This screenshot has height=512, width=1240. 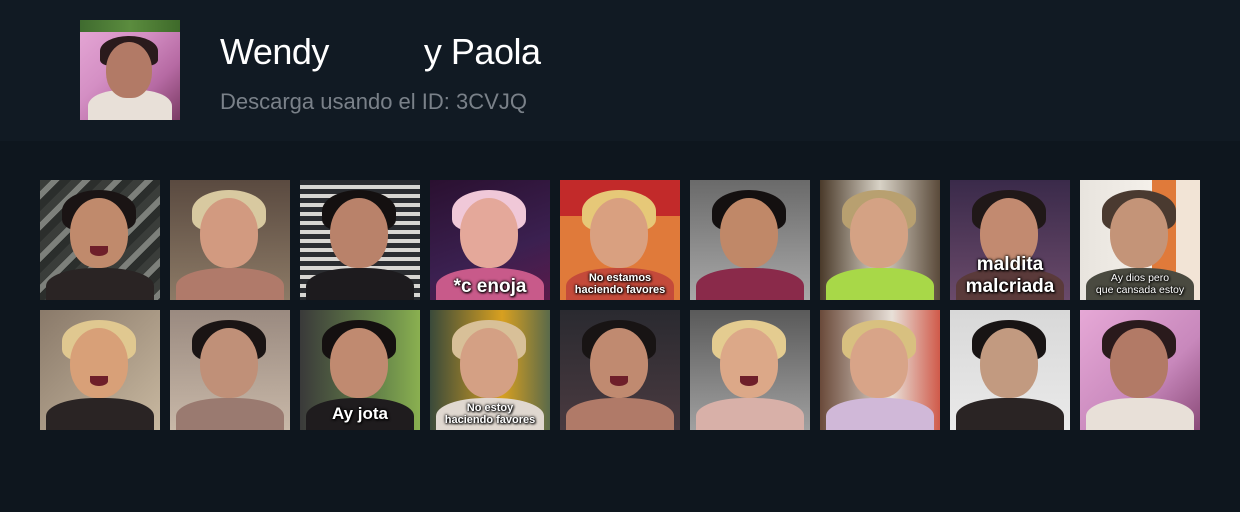 I want to click on sticker-9: Ay dios pero que cansada estoy, so click(x=1140, y=240).